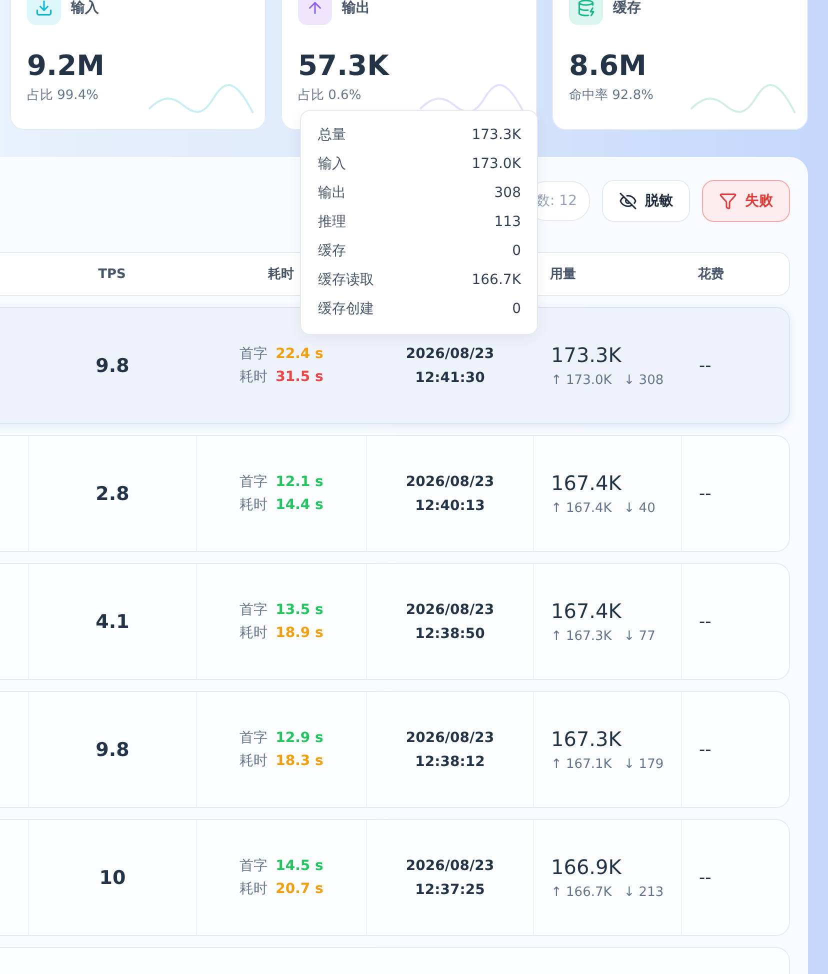  Describe the element at coordinates (644, 764) in the screenshot. I see `output-tokens-text: ↓ 179` at that location.